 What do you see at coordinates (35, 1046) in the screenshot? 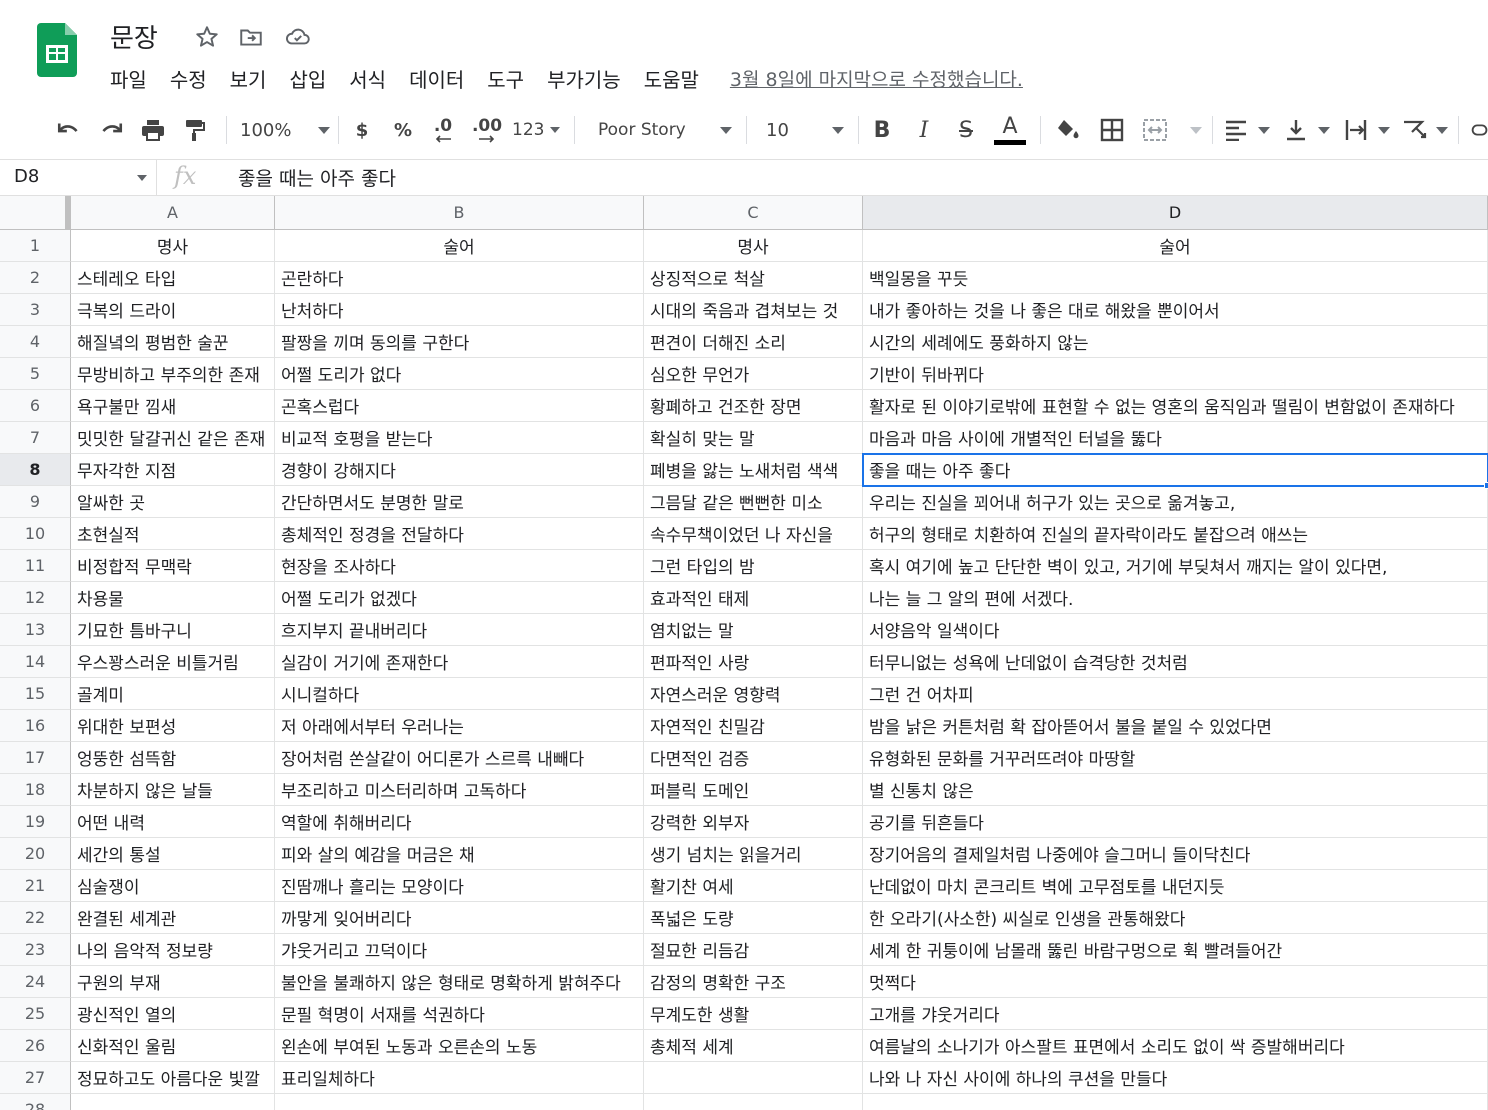
I see `row-header-26: 26` at bounding box center [35, 1046].